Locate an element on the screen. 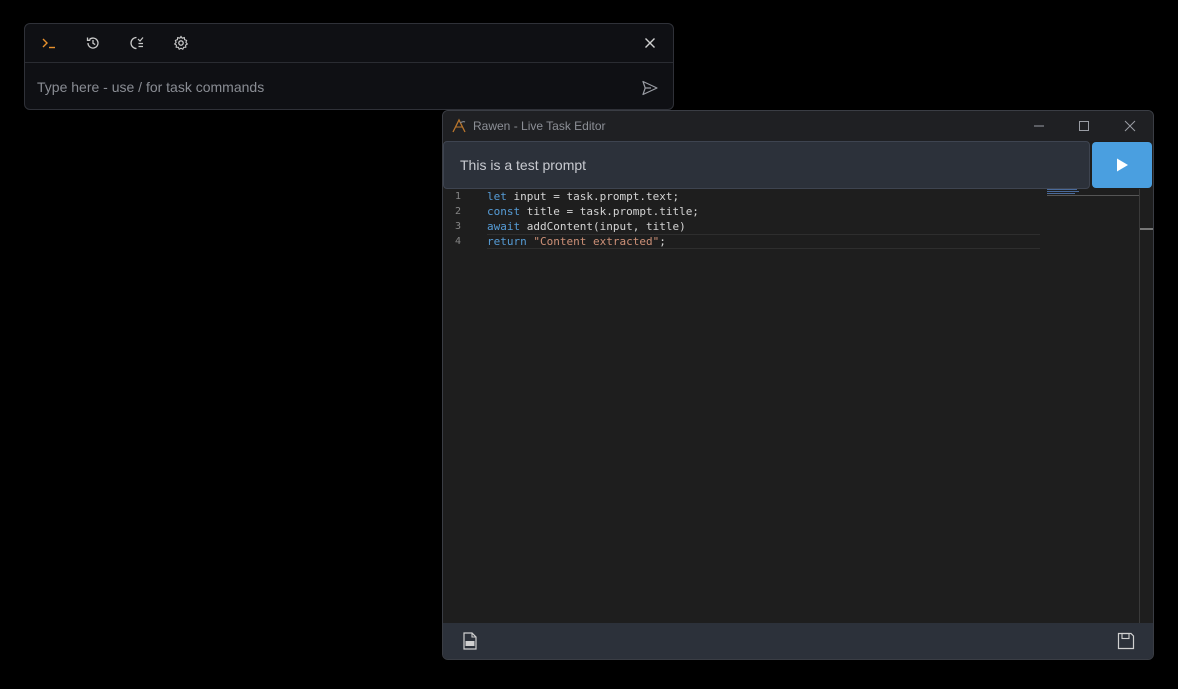 The width and height of the screenshot is (1178, 689). prompt-input is located at coordinates (766, 165).